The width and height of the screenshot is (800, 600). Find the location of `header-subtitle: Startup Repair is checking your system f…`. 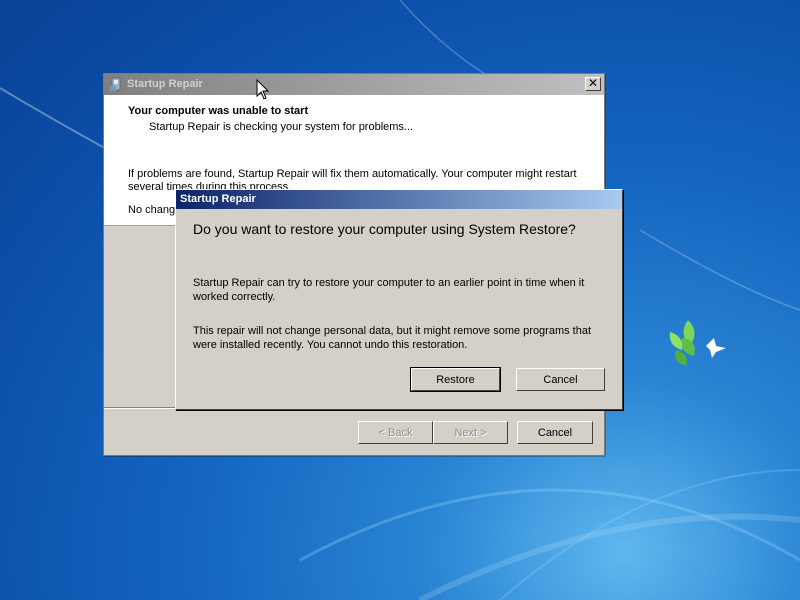

header-subtitle: Startup Repair is checking your system f… is located at coordinates (281, 127).